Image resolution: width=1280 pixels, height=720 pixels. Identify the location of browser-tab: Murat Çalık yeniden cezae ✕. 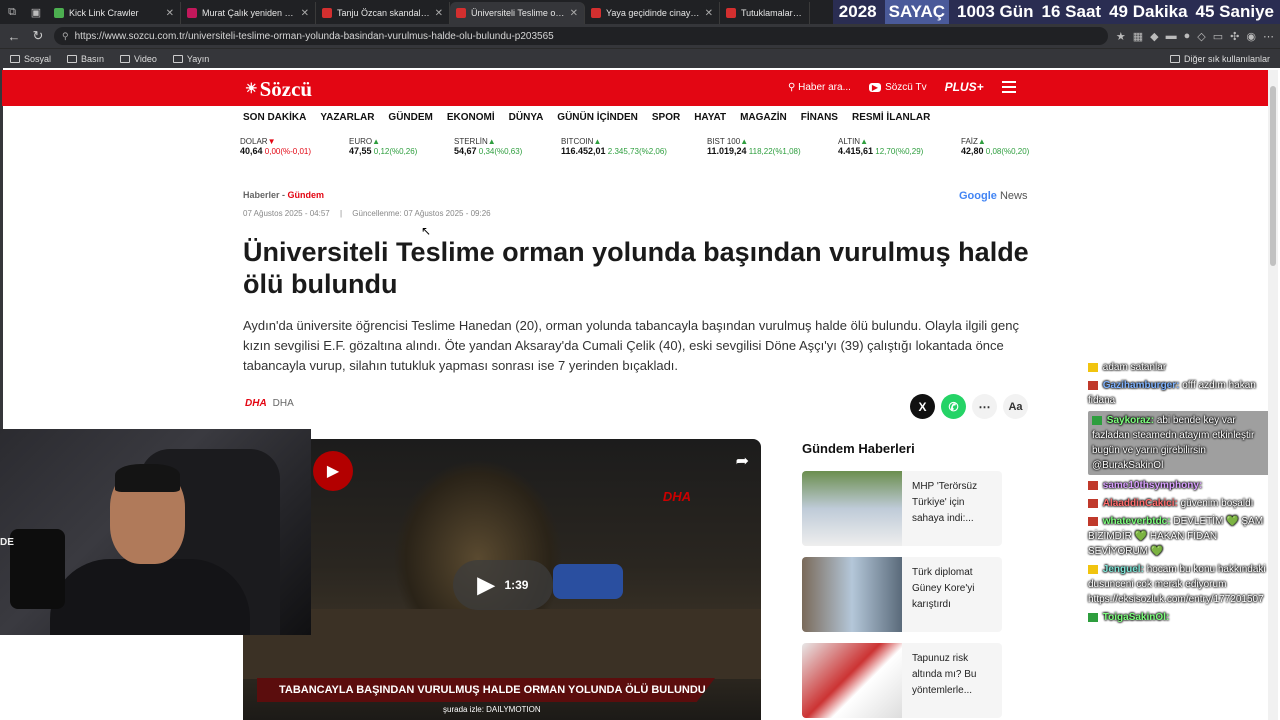
(248, 13).